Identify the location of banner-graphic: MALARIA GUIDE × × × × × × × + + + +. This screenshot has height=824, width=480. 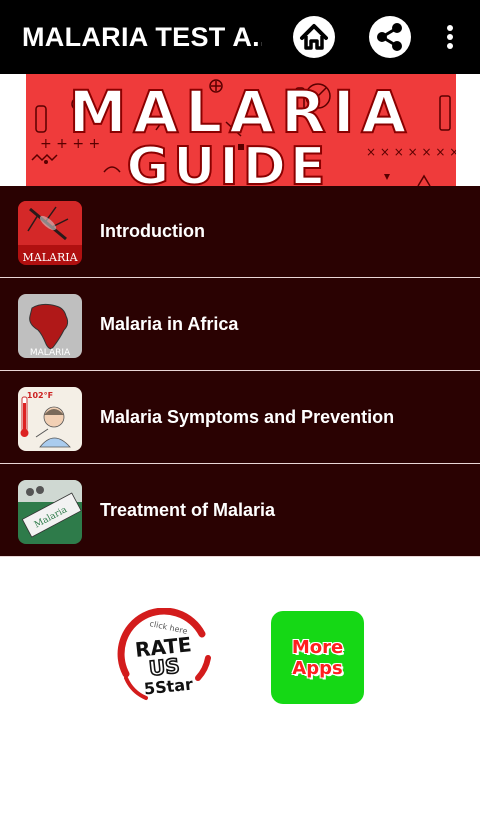
(241, 130).